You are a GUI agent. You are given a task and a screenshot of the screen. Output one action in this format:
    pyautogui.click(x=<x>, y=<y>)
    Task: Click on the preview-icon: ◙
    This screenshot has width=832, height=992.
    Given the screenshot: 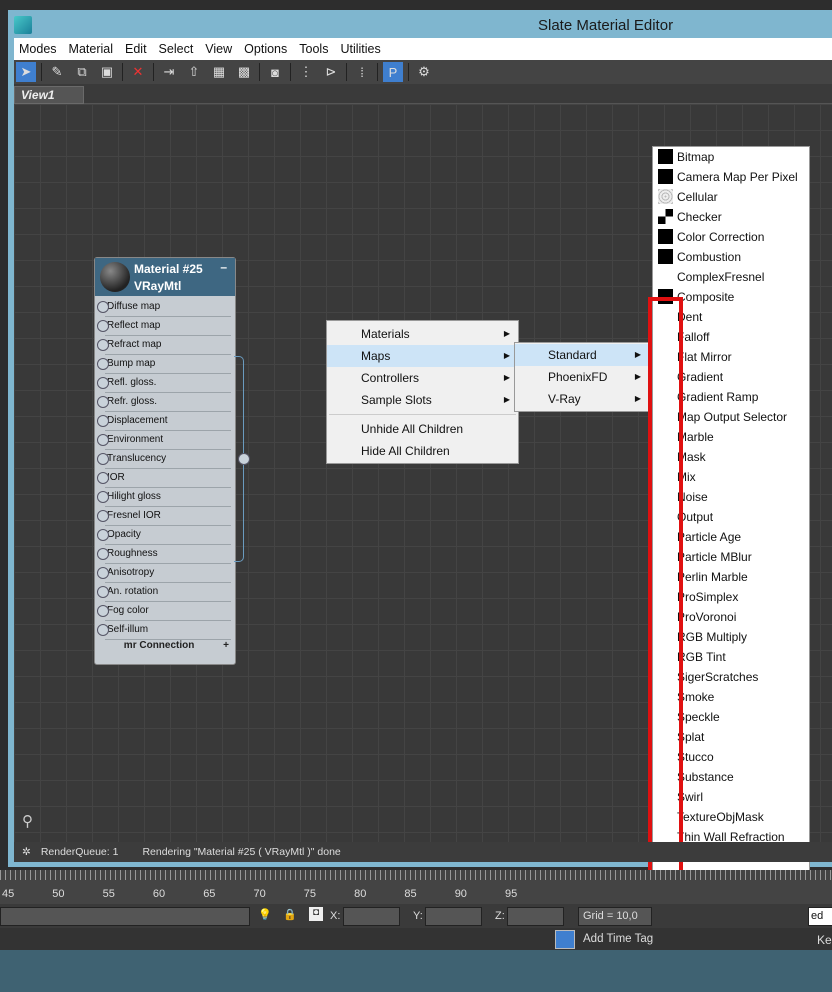 What is the action you would take?
    pyautogui.click(x=275, y=72)
    